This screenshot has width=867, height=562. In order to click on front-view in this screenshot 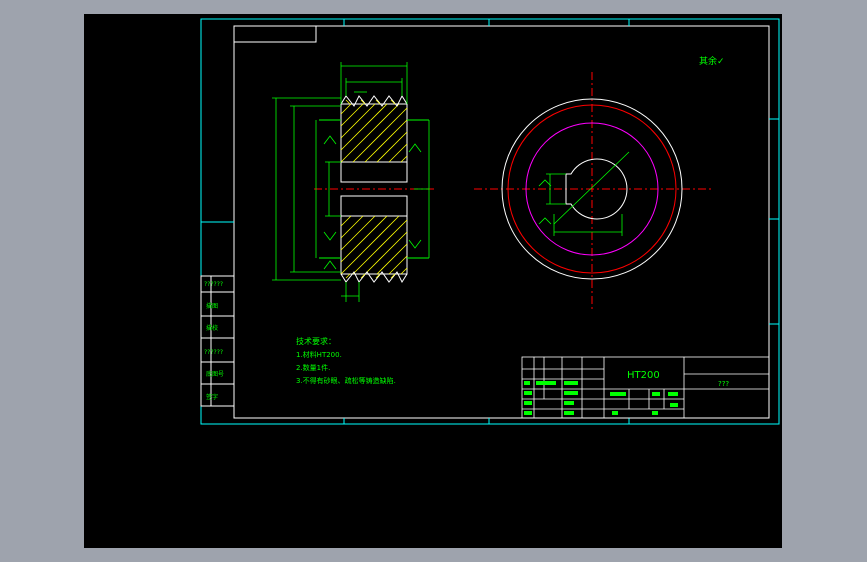, I will do `click(593, 190)`.